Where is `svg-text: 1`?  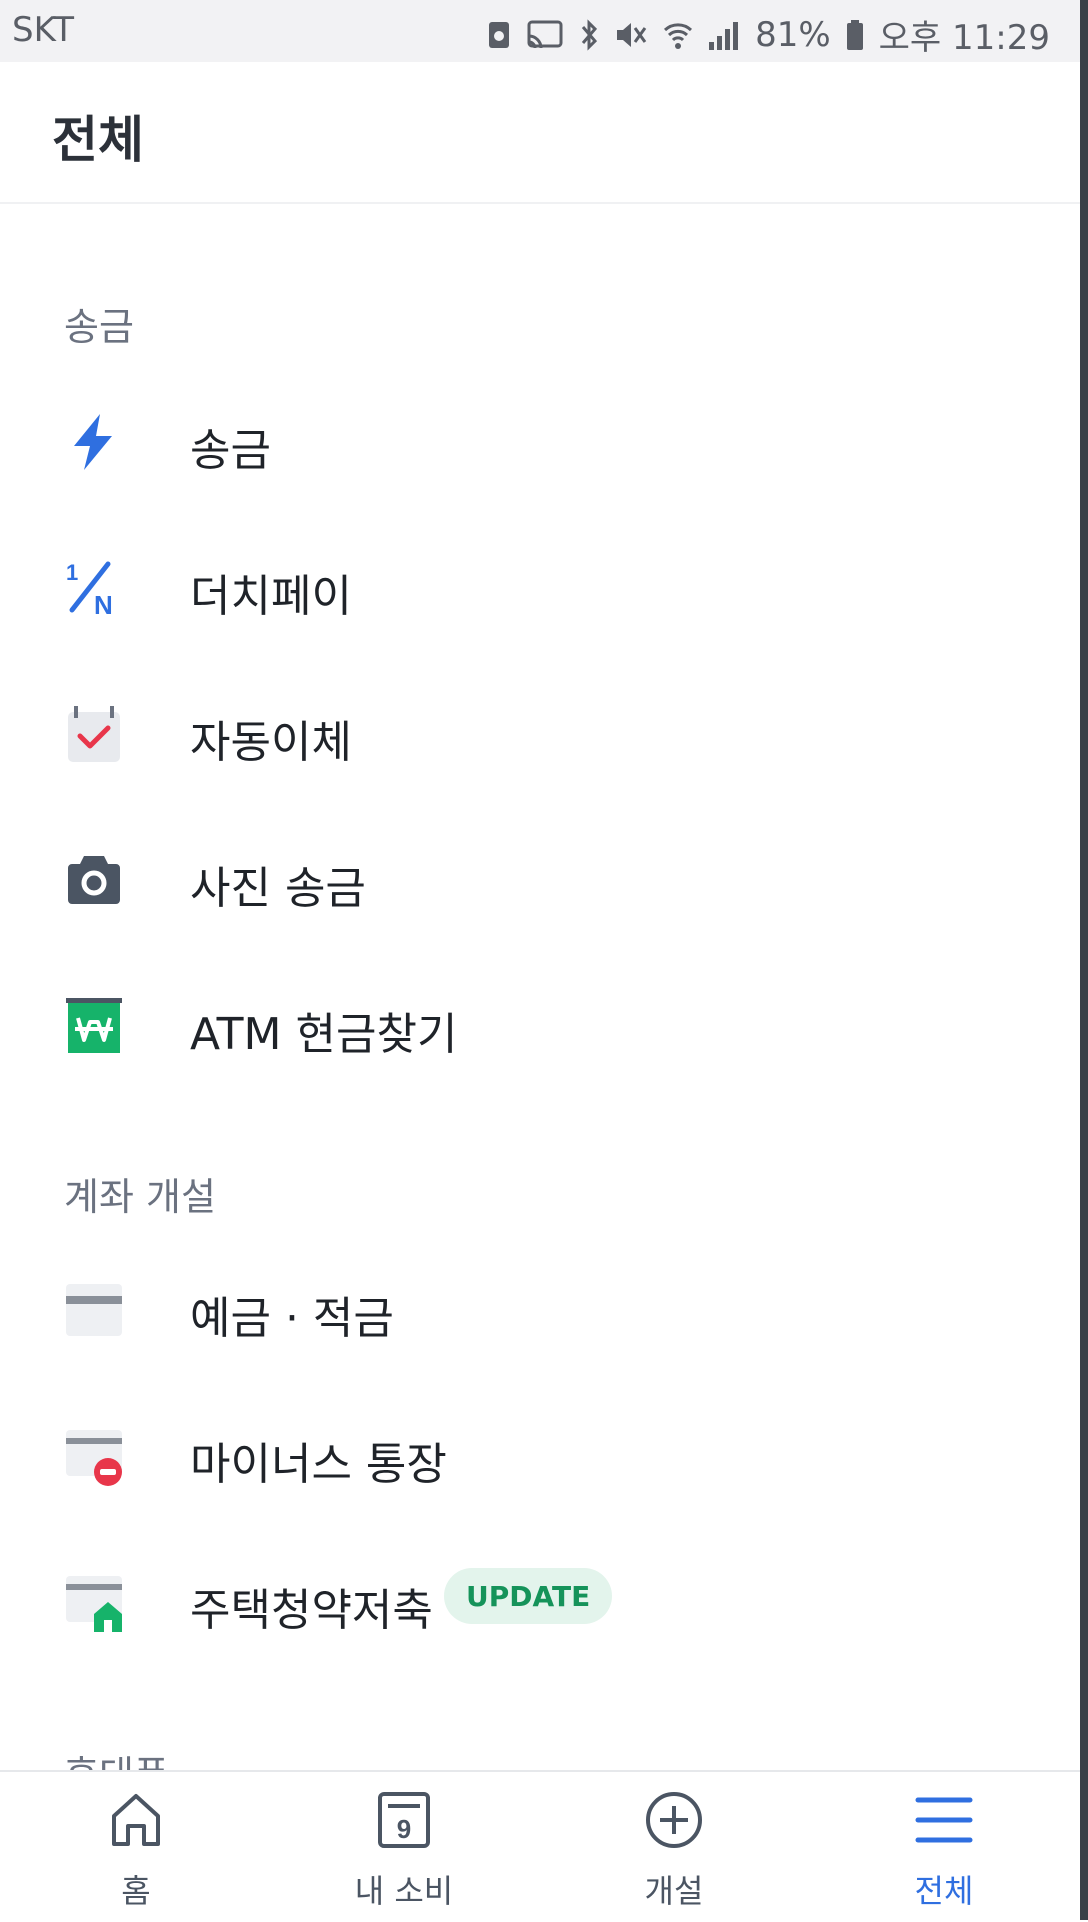 svg-text: 1 is located at coordinates (72, 572).